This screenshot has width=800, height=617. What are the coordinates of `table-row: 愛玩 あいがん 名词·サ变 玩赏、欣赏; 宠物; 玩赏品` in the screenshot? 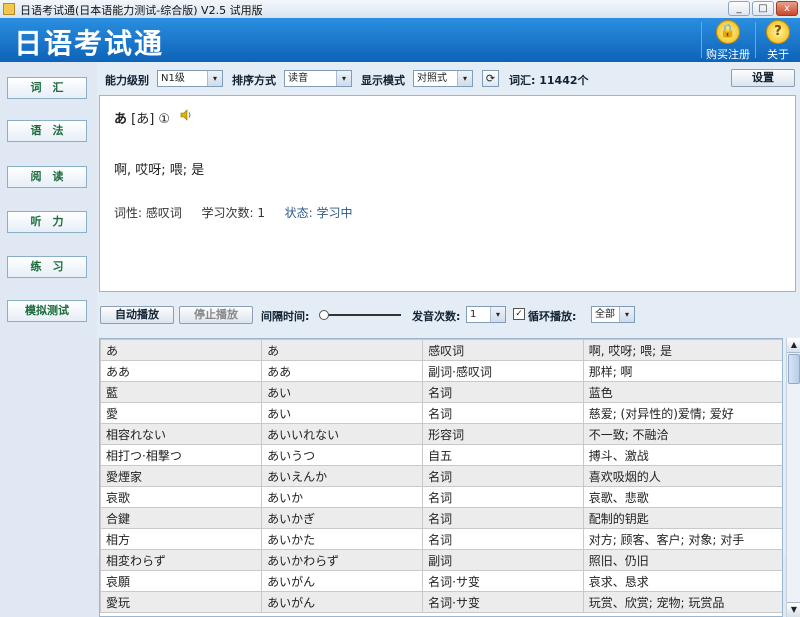 It's located at (441, 602).